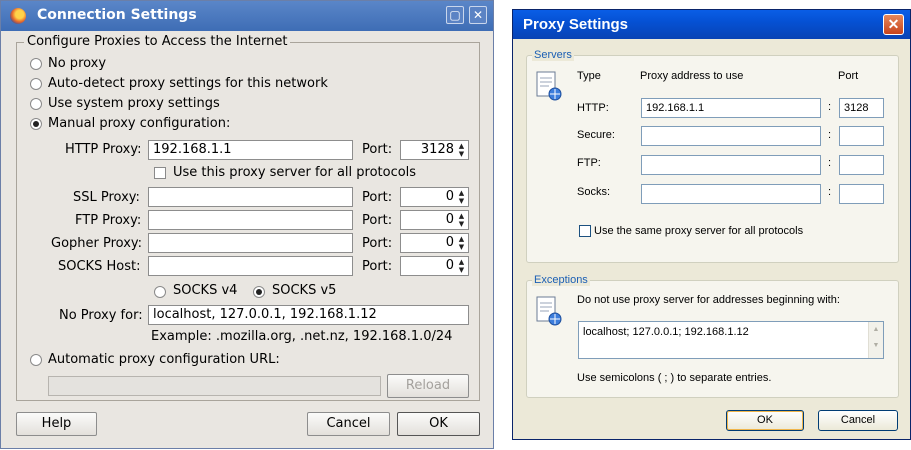 This screenshot has width=911, height=450. I want to click on socks-port-input, so click(861, 194).